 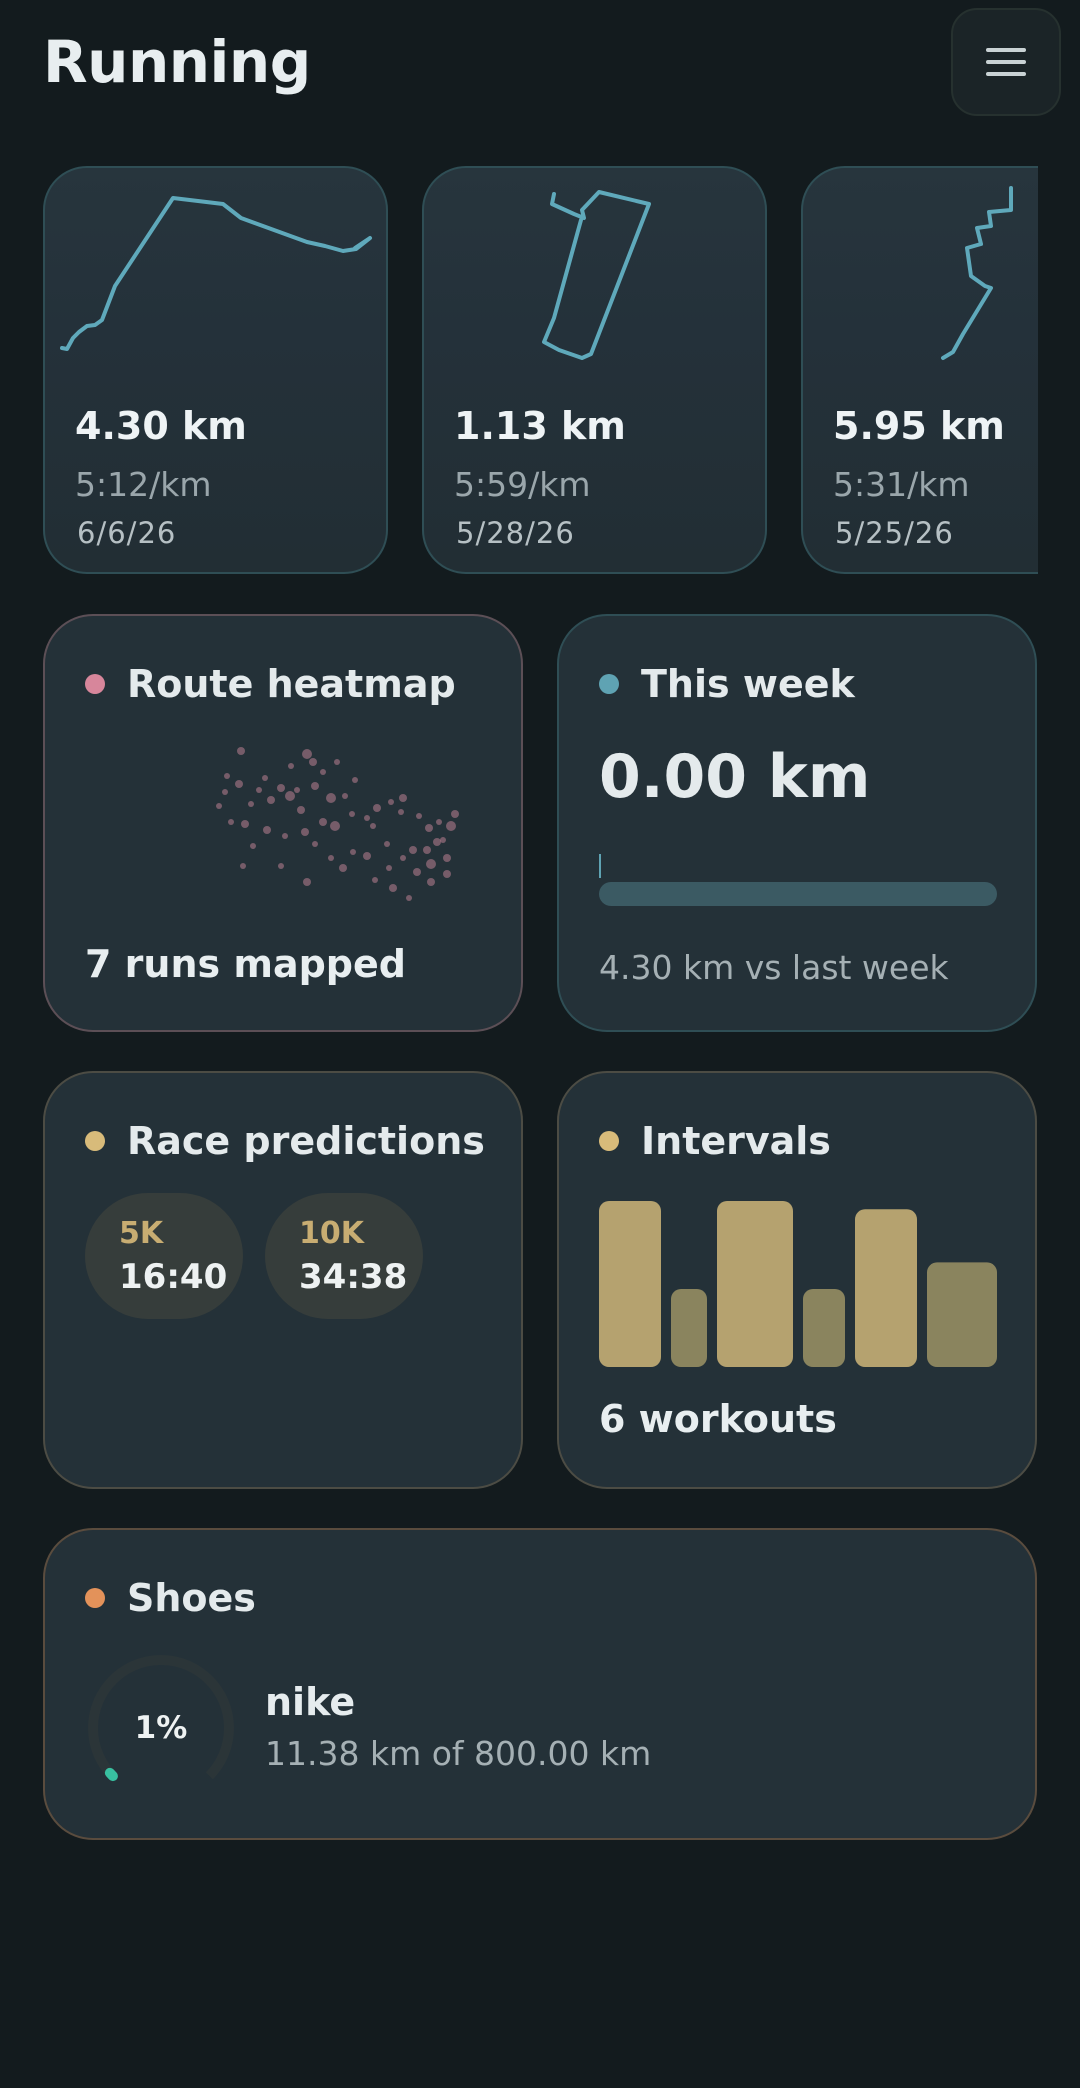 What do you see at coordinates (291, 684) in the screenshot?
I see `card-title: Route heatmap` at bounding box center [291, 684].